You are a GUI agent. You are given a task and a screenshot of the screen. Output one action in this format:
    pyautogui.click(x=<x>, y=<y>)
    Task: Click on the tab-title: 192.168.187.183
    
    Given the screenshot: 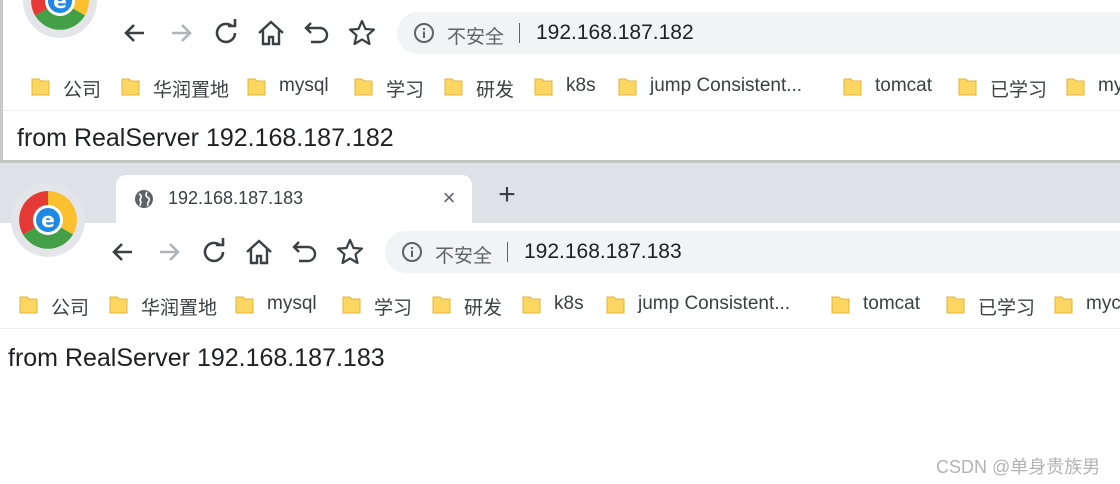 What is the action you would take?
    pyautogui.click(x=236, y=198)
    